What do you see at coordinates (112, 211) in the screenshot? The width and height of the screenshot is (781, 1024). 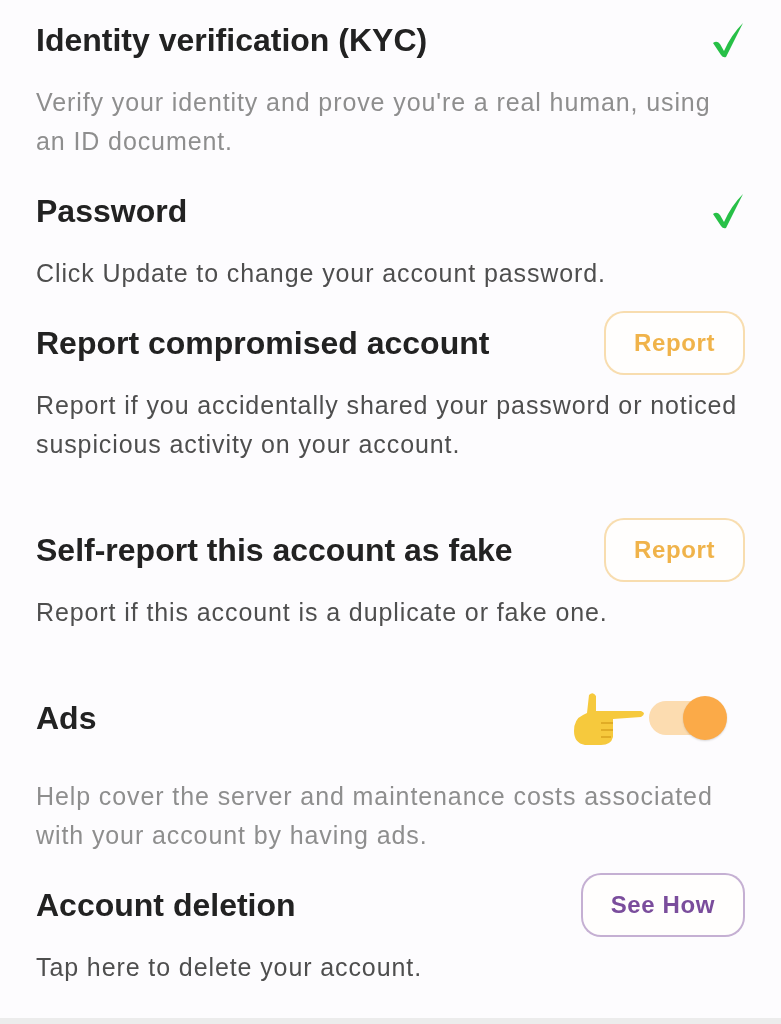 I see `section-title: Password` at bounding box center [112, 211].